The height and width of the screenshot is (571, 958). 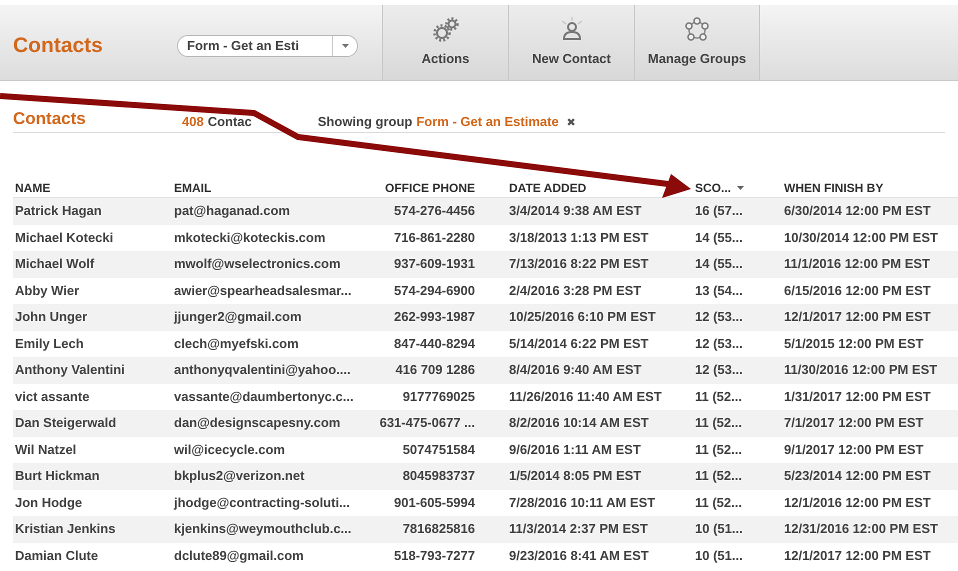 I want to click on column-header: OFFICE PHONE, so click(x=424, y=188).